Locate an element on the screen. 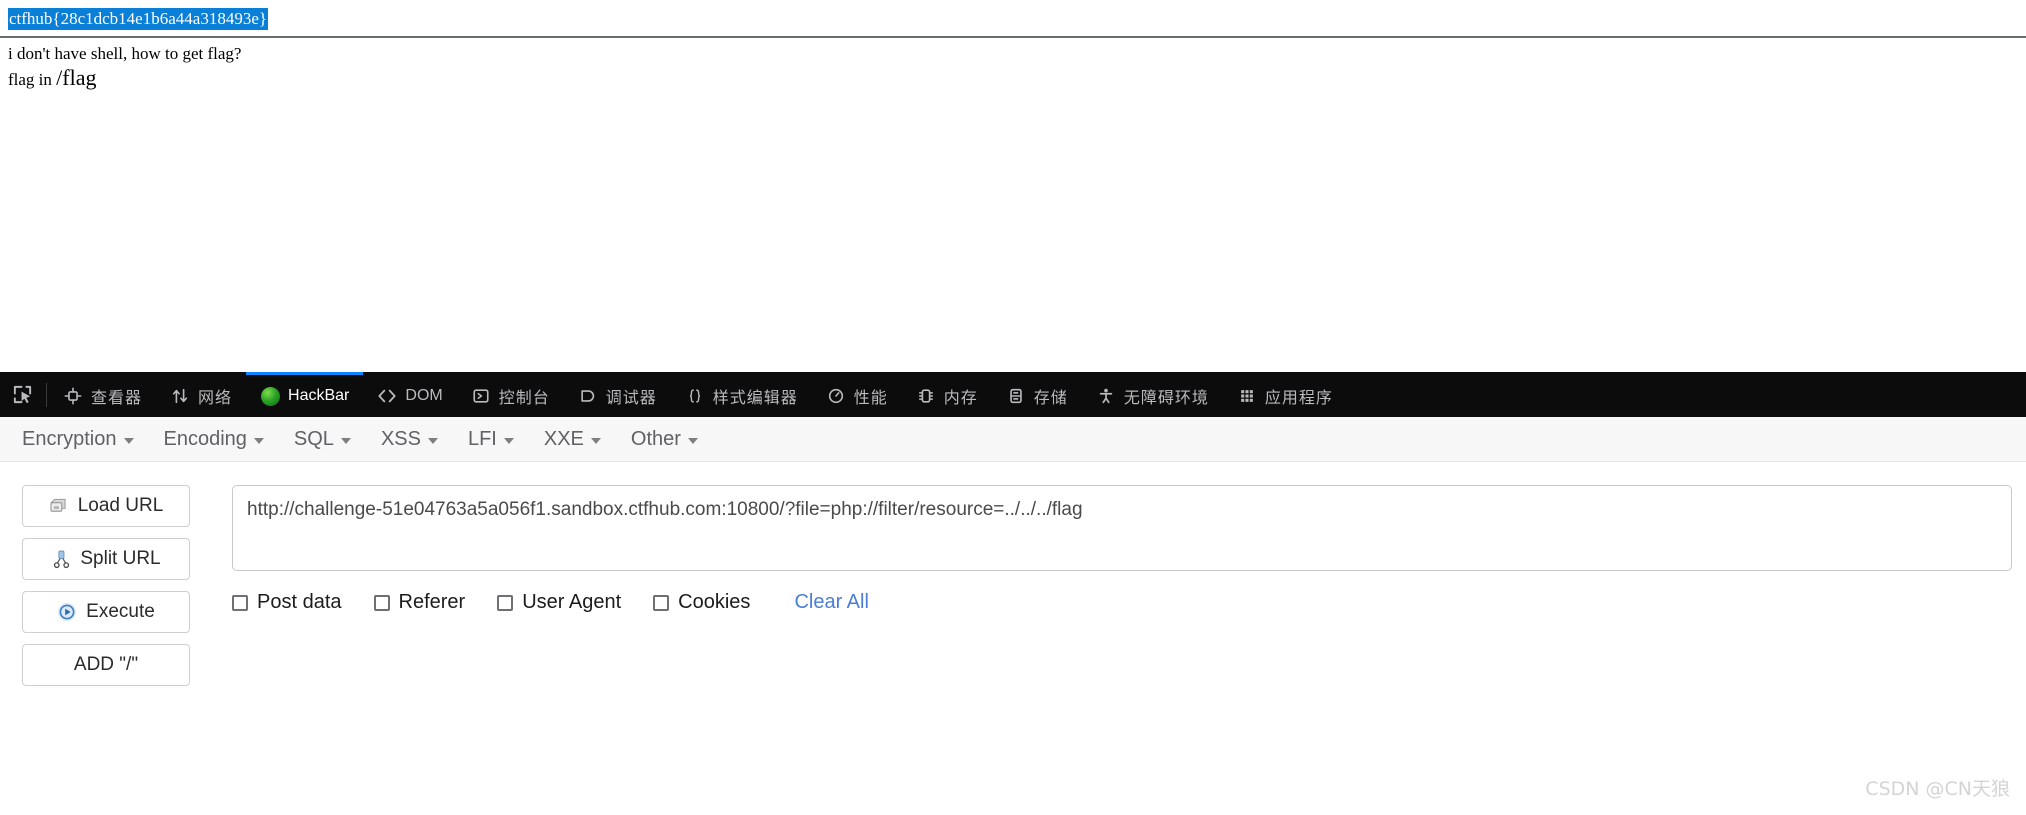 The width and height of the screenshot is (2026, 815). tab-memory: 内存 is located at coordinates (947, 394).